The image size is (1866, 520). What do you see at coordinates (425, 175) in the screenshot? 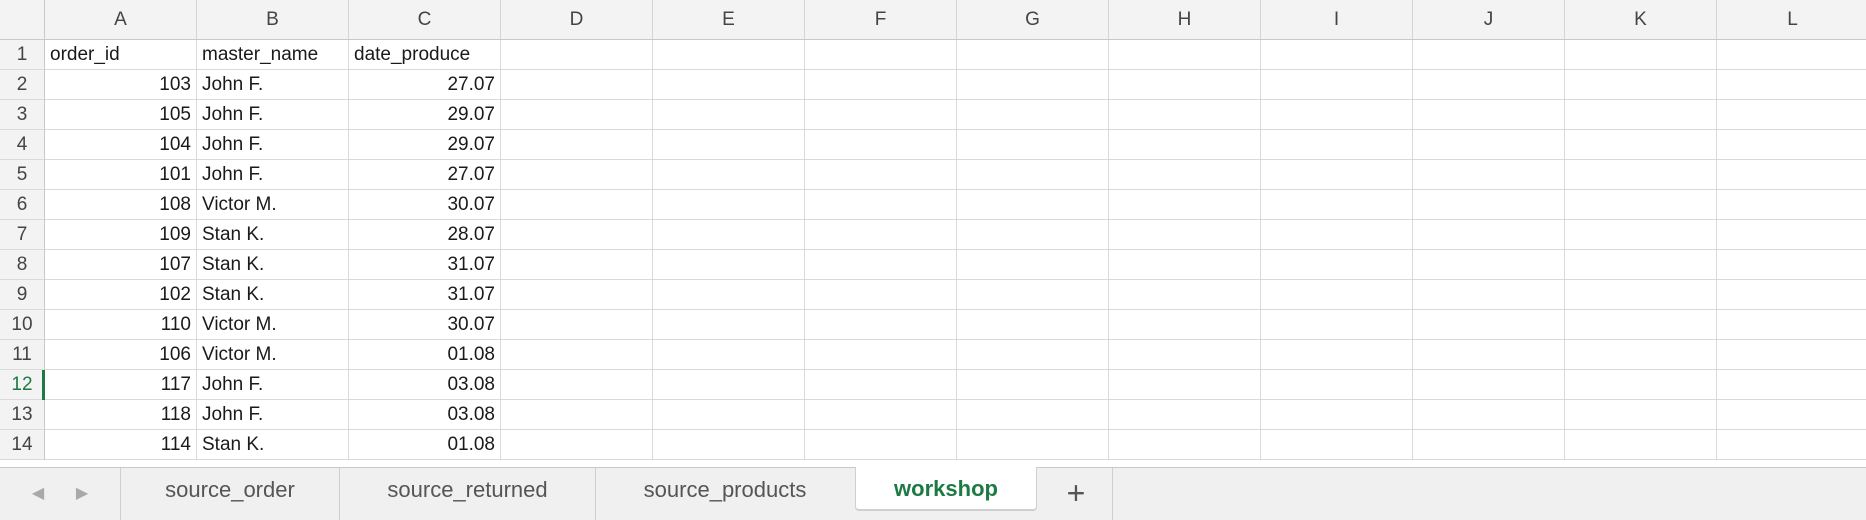
I see `cell-c5: 27.07` at bounding box center [425, 175].